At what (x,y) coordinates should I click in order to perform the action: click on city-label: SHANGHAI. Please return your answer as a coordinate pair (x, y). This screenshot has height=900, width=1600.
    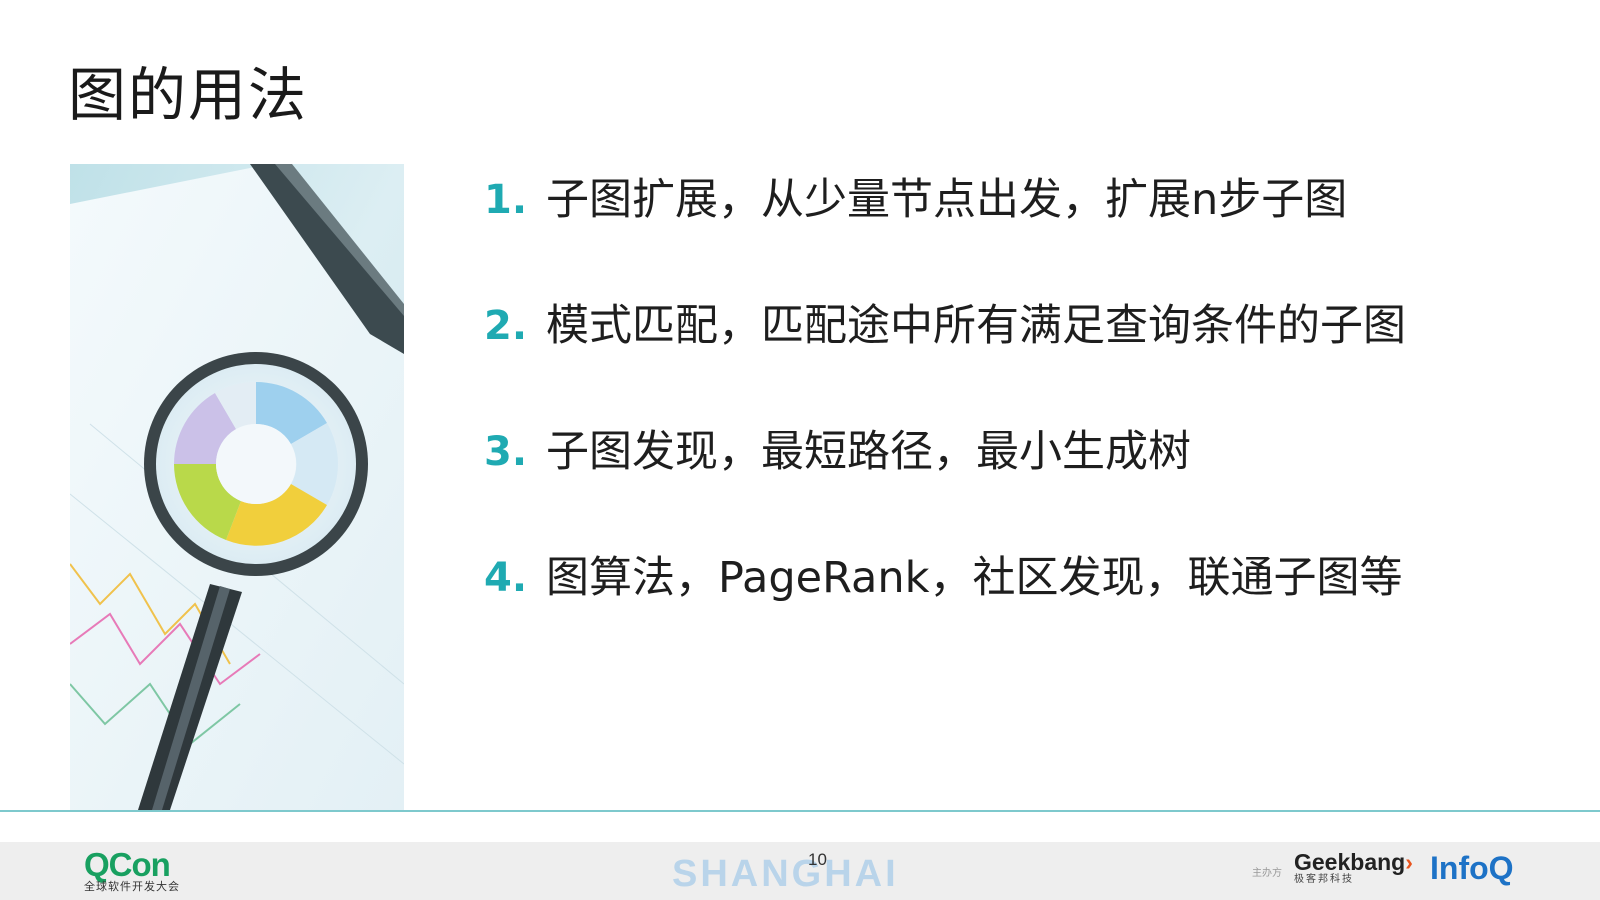
    Looking at the image, I should click on (785, 874).